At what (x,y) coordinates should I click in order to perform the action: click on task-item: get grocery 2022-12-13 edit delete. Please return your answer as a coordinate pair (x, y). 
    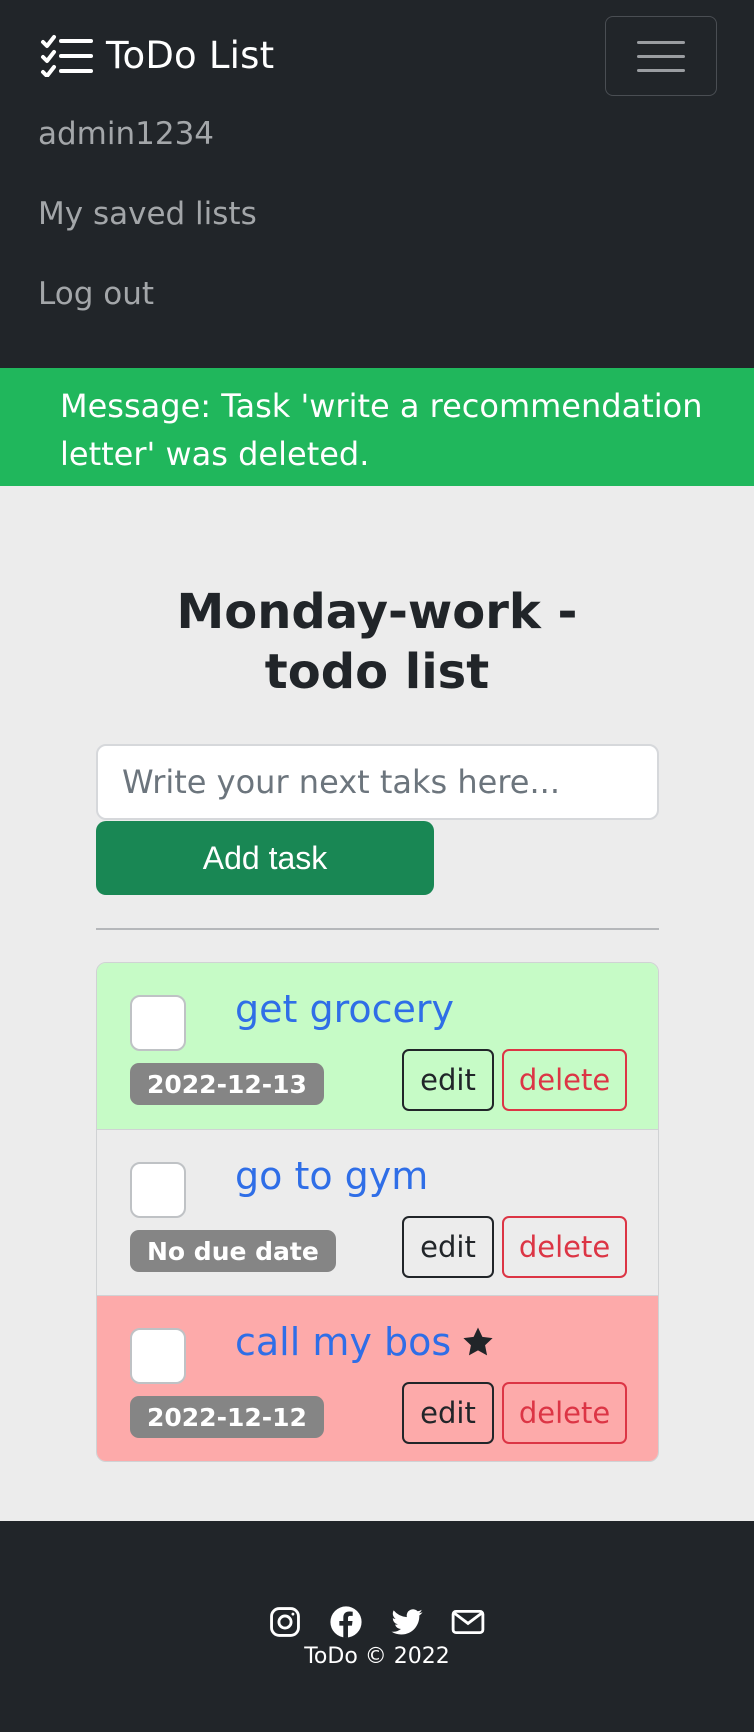
    Looking at the image, I should click on (377, 1046).